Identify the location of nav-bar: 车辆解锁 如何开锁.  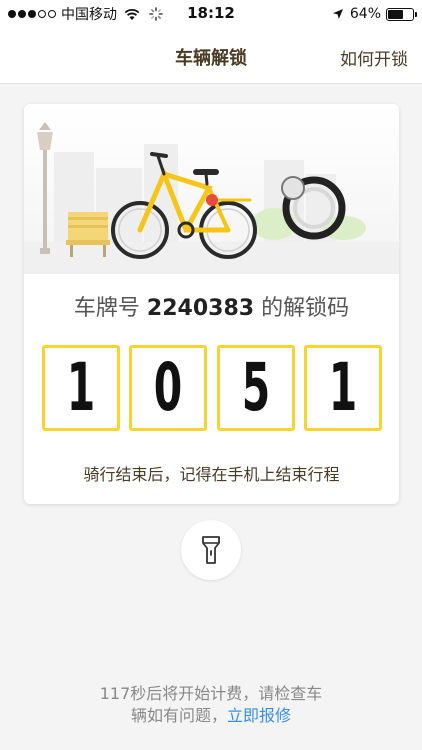
(211, 56).